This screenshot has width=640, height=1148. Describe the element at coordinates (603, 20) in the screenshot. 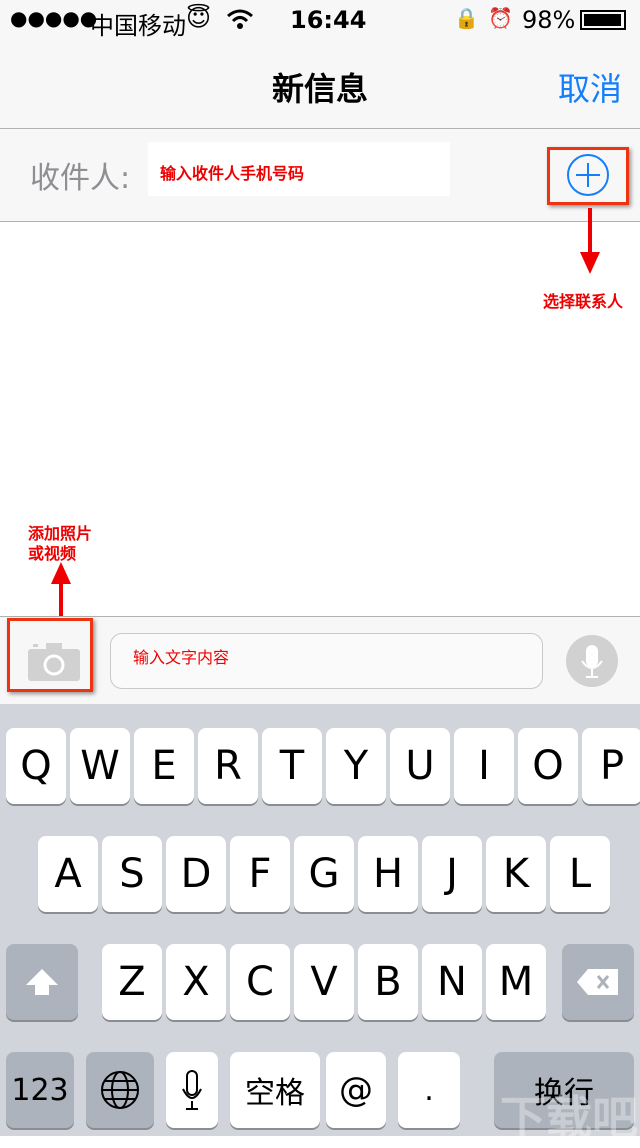

I see `battery-icon` at that location.